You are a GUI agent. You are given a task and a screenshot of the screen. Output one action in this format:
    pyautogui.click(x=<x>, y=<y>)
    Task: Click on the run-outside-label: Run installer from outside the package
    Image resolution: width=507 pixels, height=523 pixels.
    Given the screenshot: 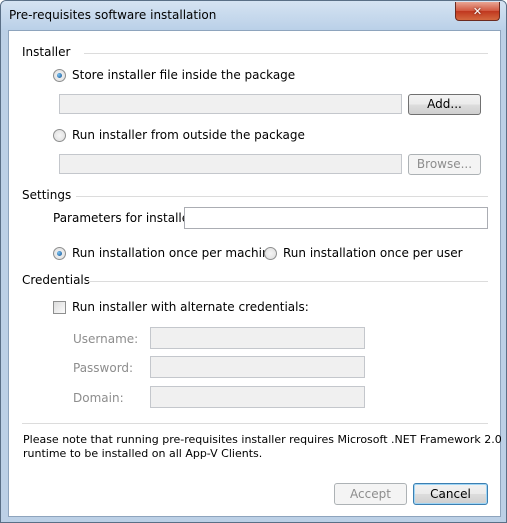 What is the action you would take?
    pyautogui.click(x=188, y=135)
    